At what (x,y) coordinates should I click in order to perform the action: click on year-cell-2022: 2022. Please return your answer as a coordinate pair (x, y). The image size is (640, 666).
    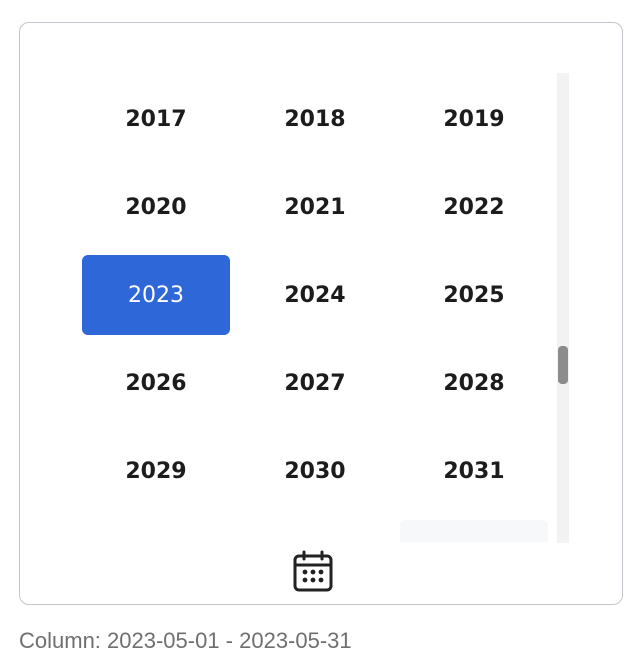
    Looking at the image, I should click on (474, 207).